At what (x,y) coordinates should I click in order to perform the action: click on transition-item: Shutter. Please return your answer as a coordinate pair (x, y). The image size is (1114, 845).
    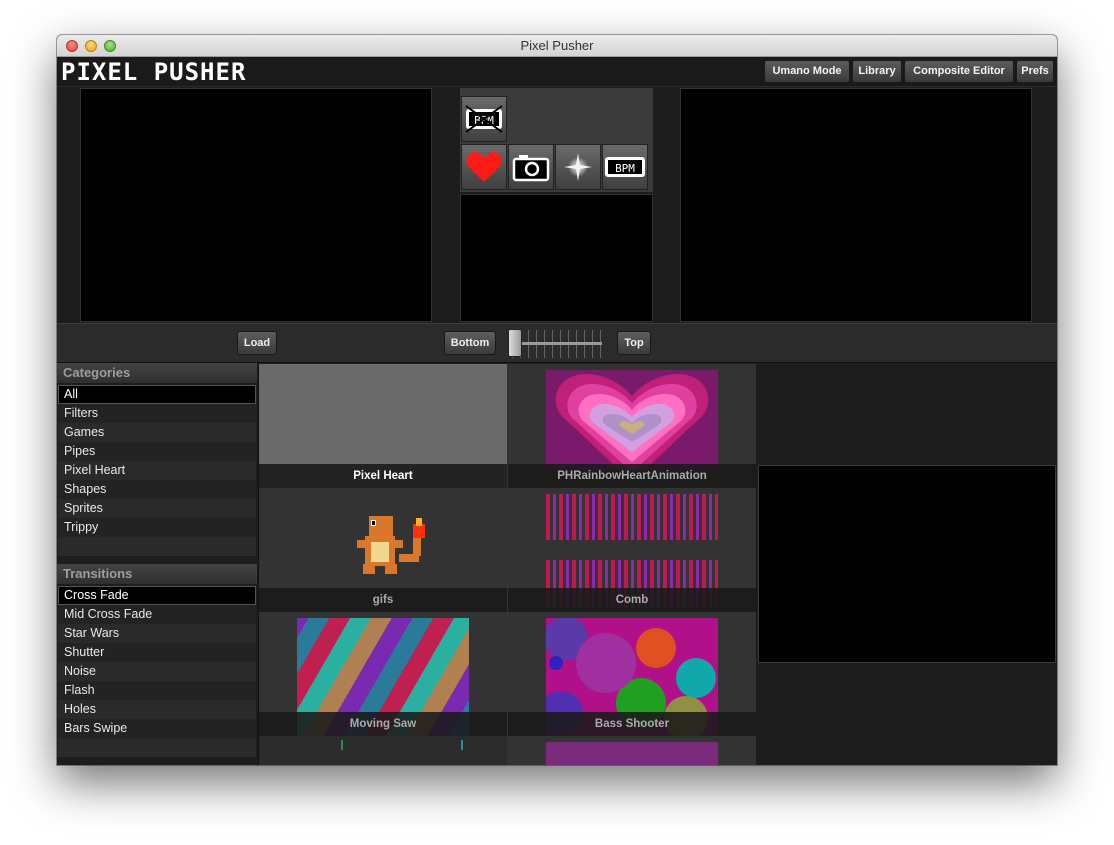
    Looking at the image, I should click on (157, 652).